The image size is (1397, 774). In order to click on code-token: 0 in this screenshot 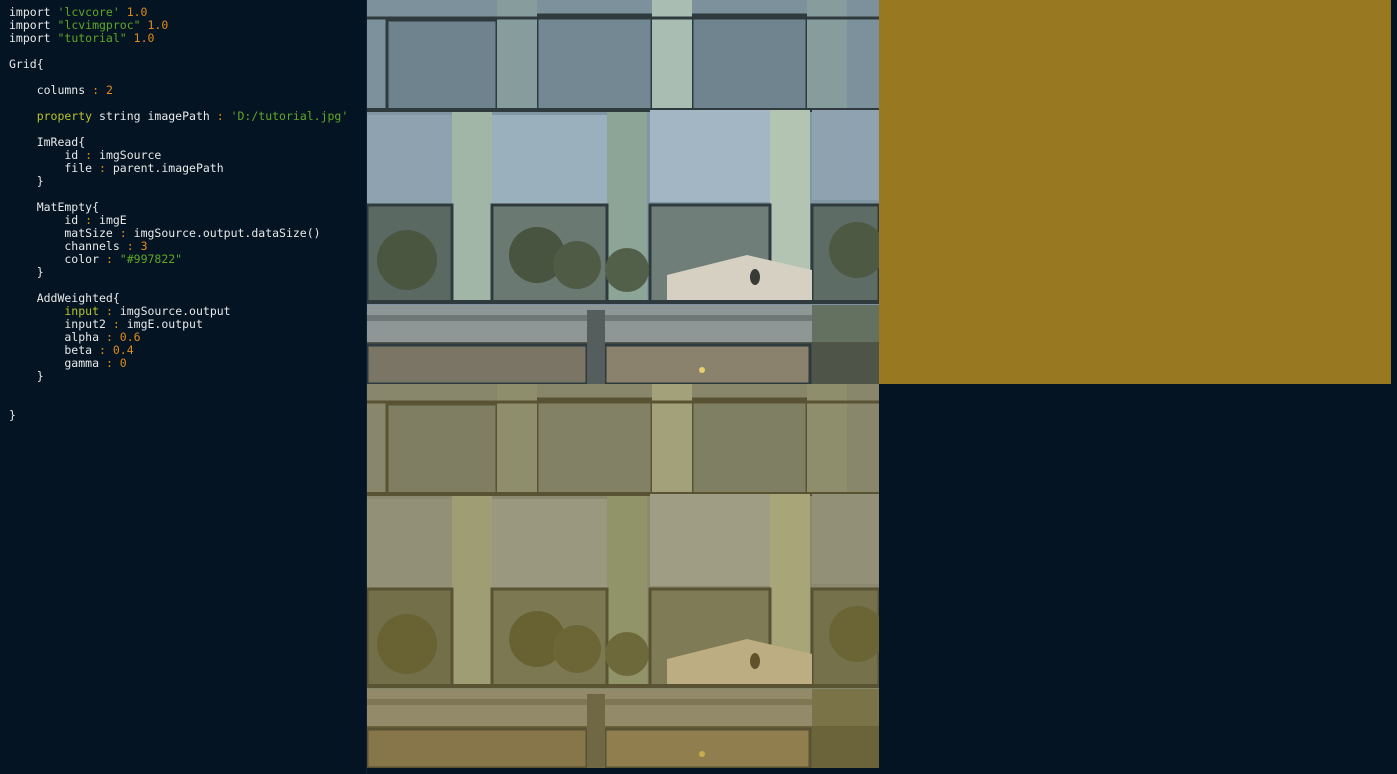, I will do `click(119, 363)`.